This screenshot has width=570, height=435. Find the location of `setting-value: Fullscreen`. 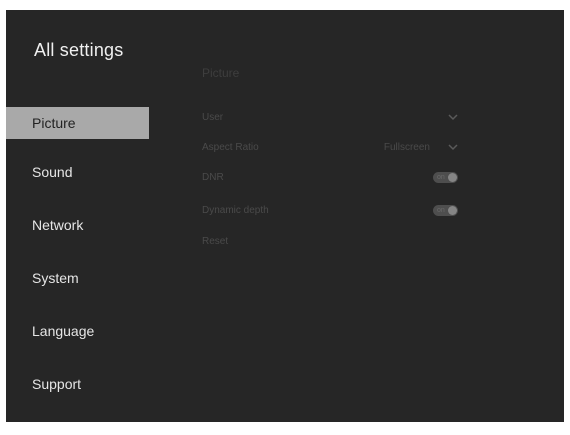

setting-value: Fullscreen is located at coordinates (406, 147).